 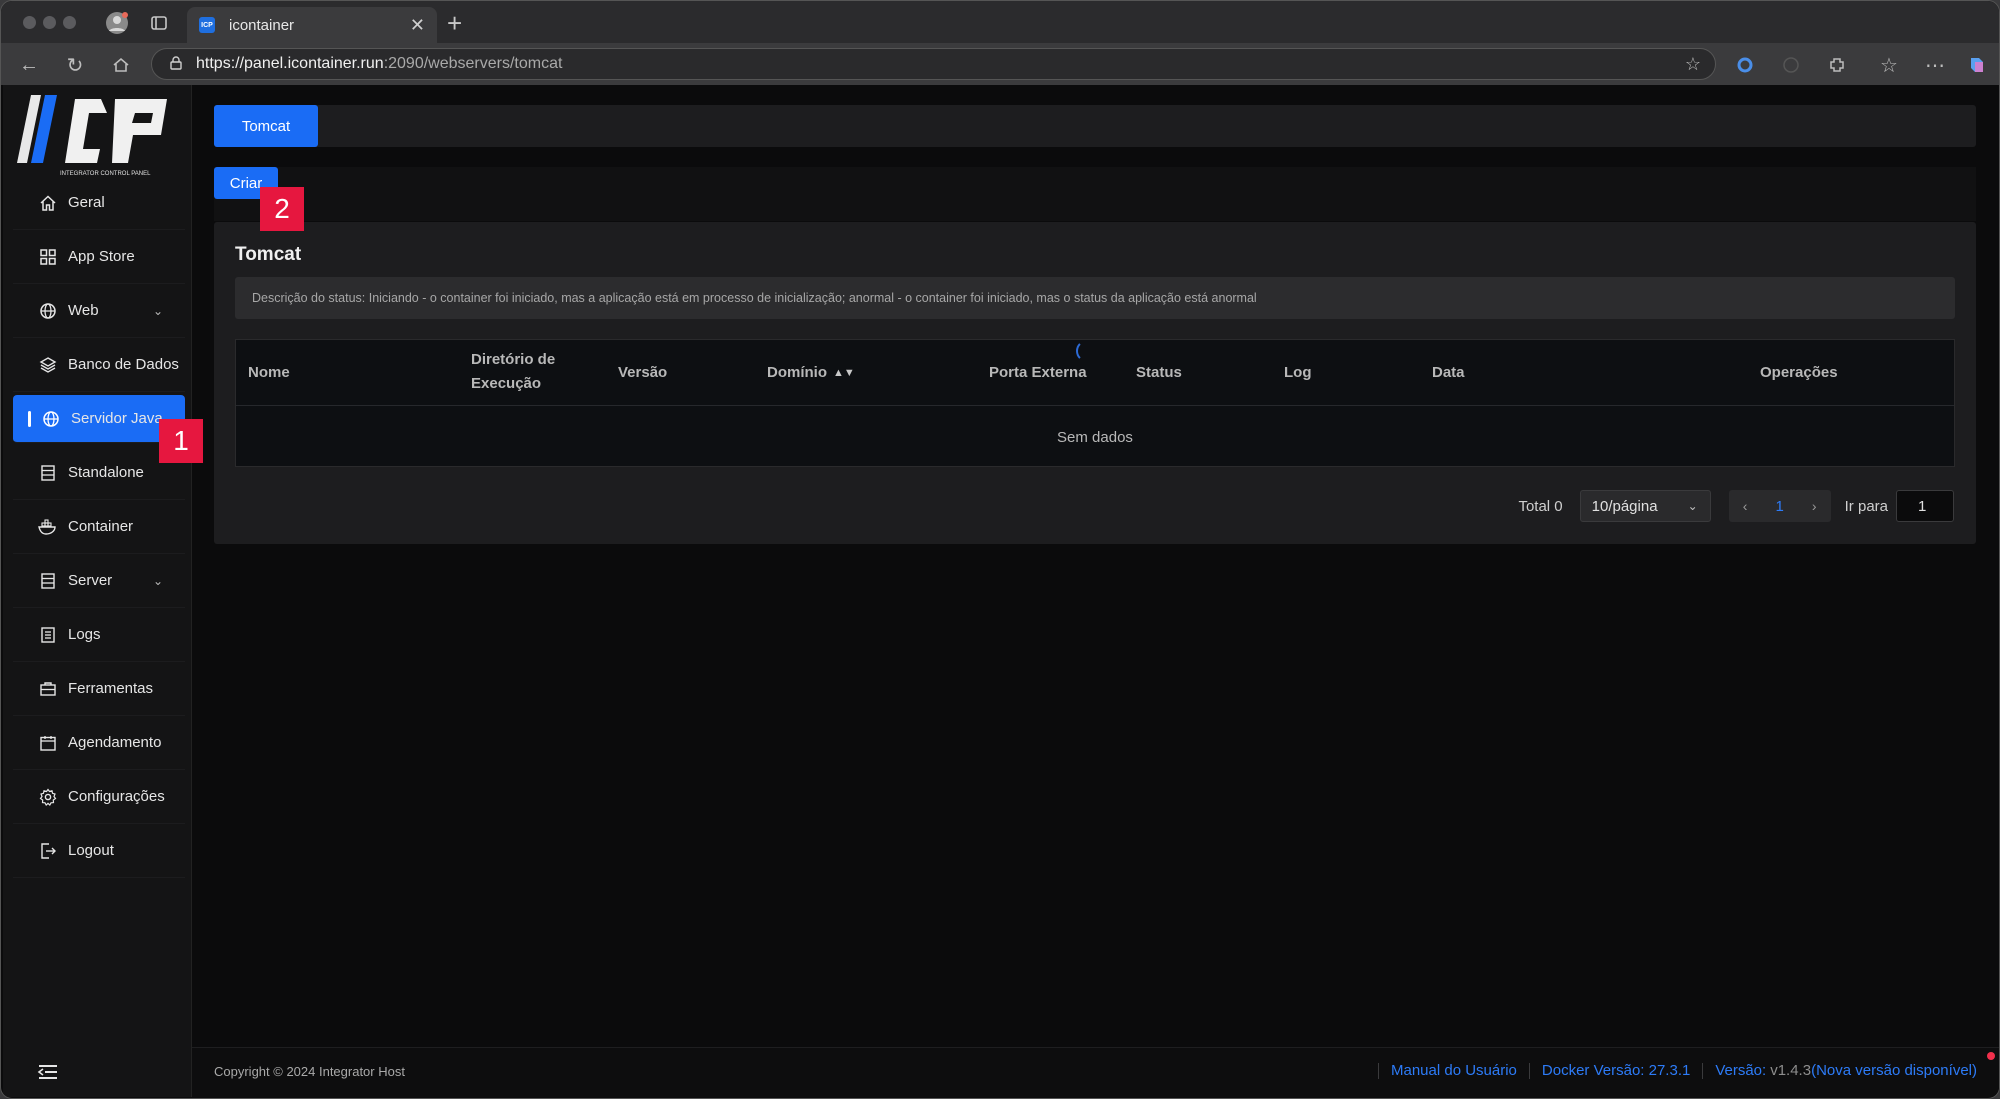 I want to click on action-bar: Criar, so click(x=1095, y=194).